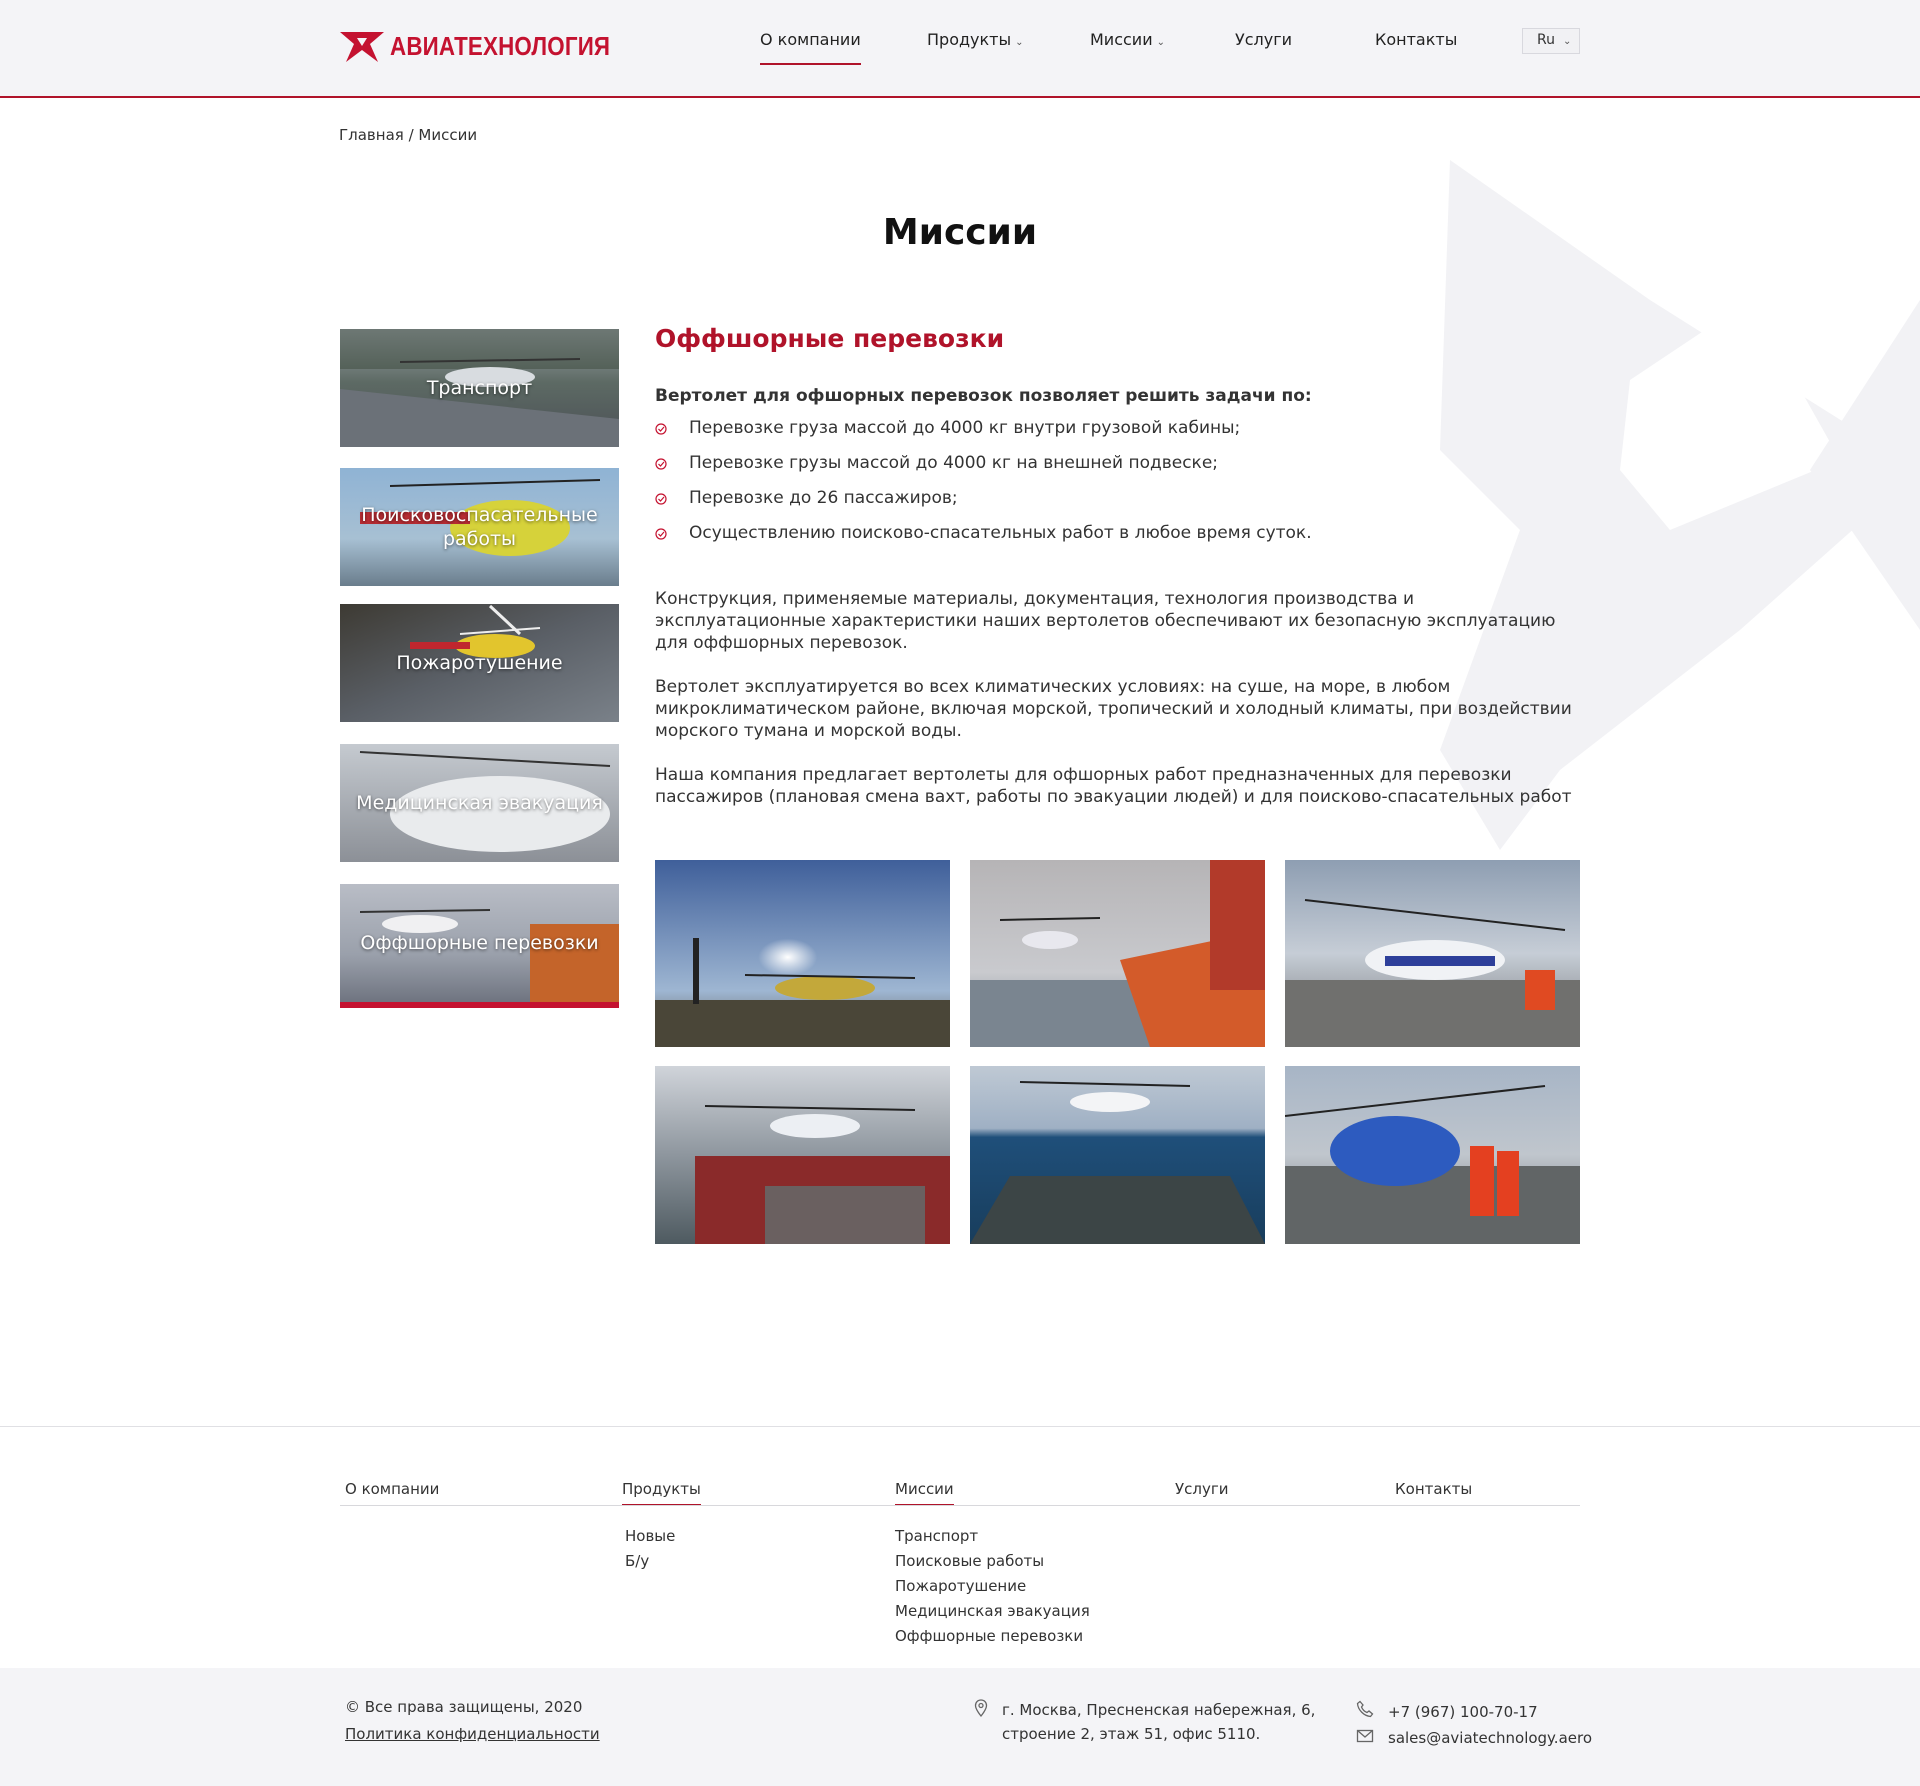 The width and height of the screenshot is (1920, 1786). I want to click on footer-bottom, so click(960, 1727).